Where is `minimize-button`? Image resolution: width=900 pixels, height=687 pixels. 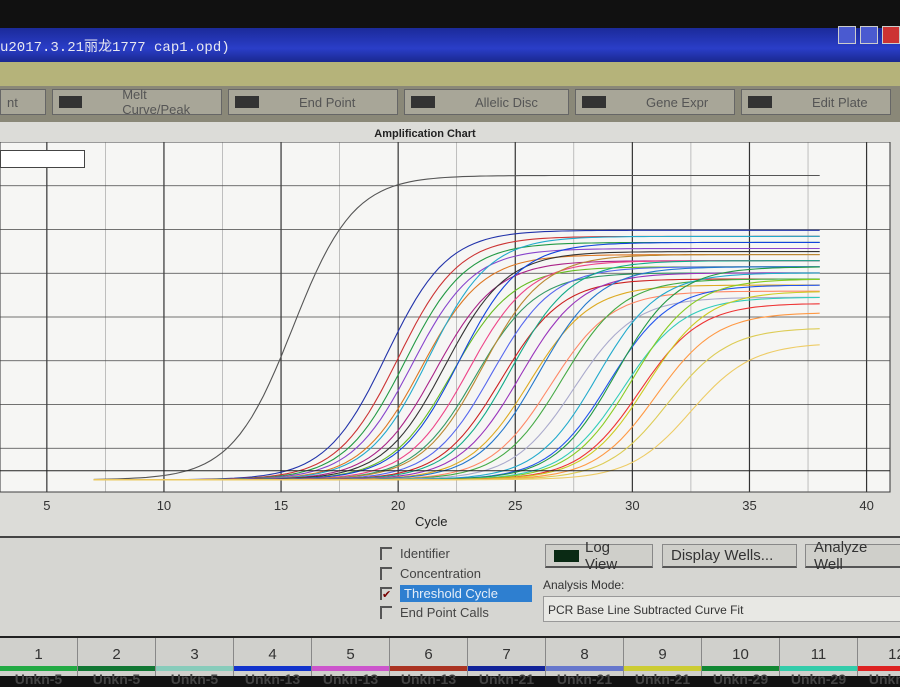 minimize-button is located at coordinates (847, 35).